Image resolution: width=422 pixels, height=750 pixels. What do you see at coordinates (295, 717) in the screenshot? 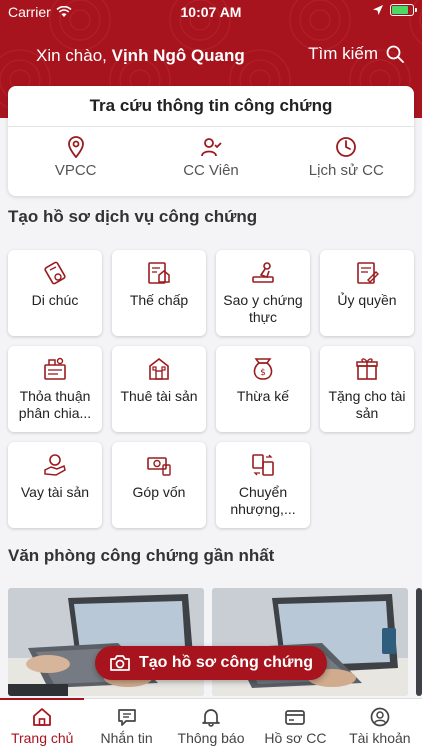
I see `card-icon` at bounding box center [295, 717].